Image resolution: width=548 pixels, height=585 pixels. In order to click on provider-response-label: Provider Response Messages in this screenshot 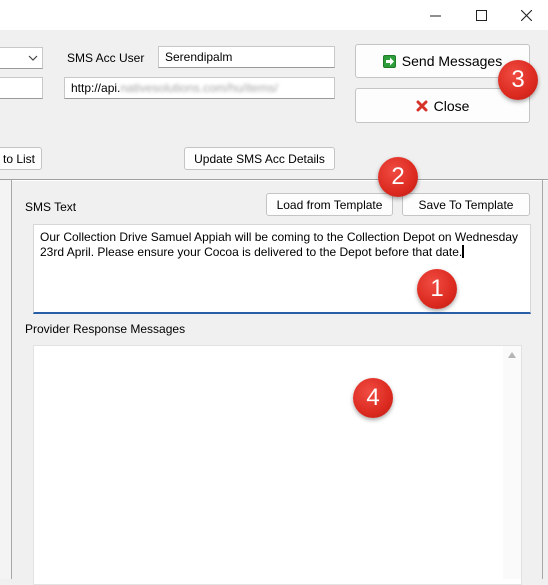, I will do `click(105, 329)`.